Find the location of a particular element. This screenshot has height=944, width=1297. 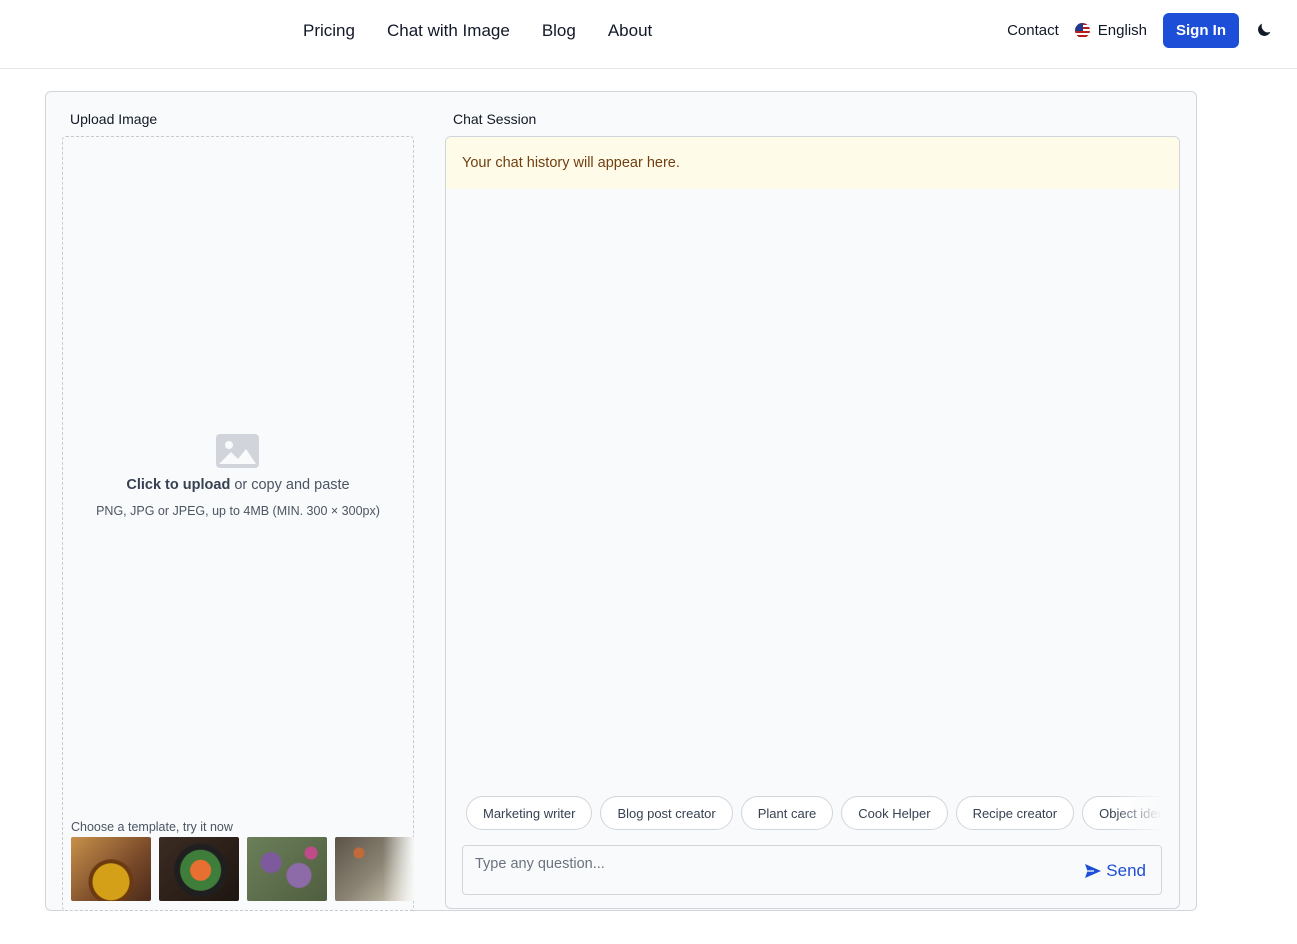

chat-history-placeholder: Your chat history will appear here. is located at coordinates (812, 163).